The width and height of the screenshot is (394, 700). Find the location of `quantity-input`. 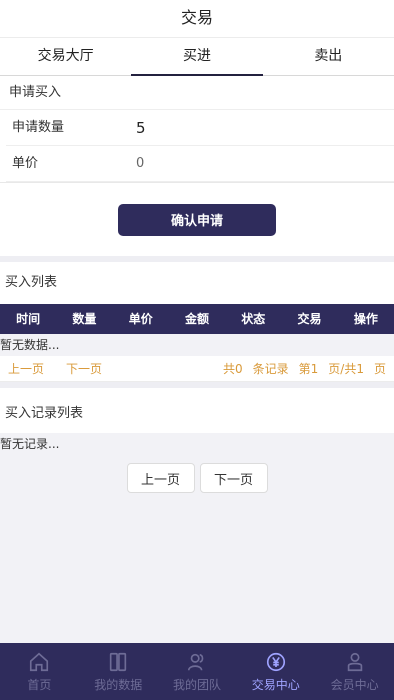

quantity-input is located at coordinates (265, 127).